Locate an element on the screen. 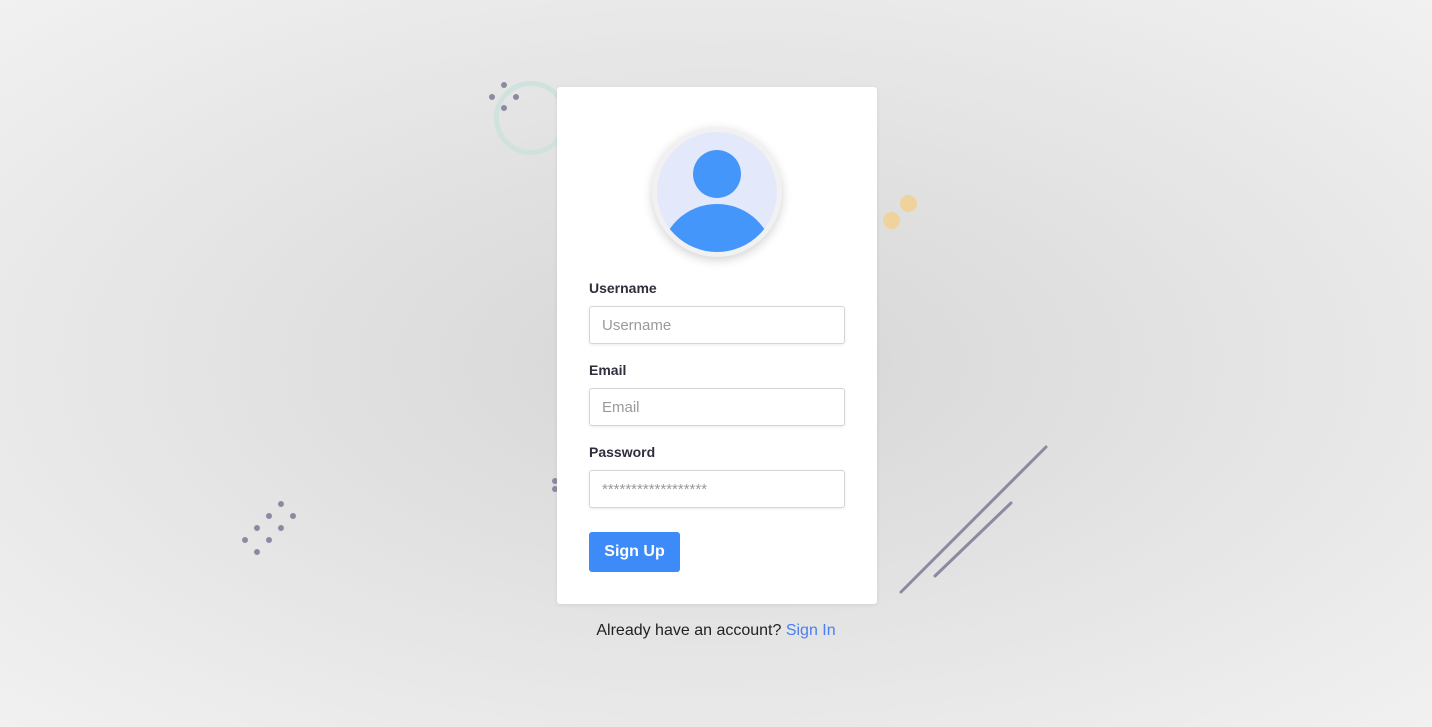  email-input is located at coordinates (717, 407).